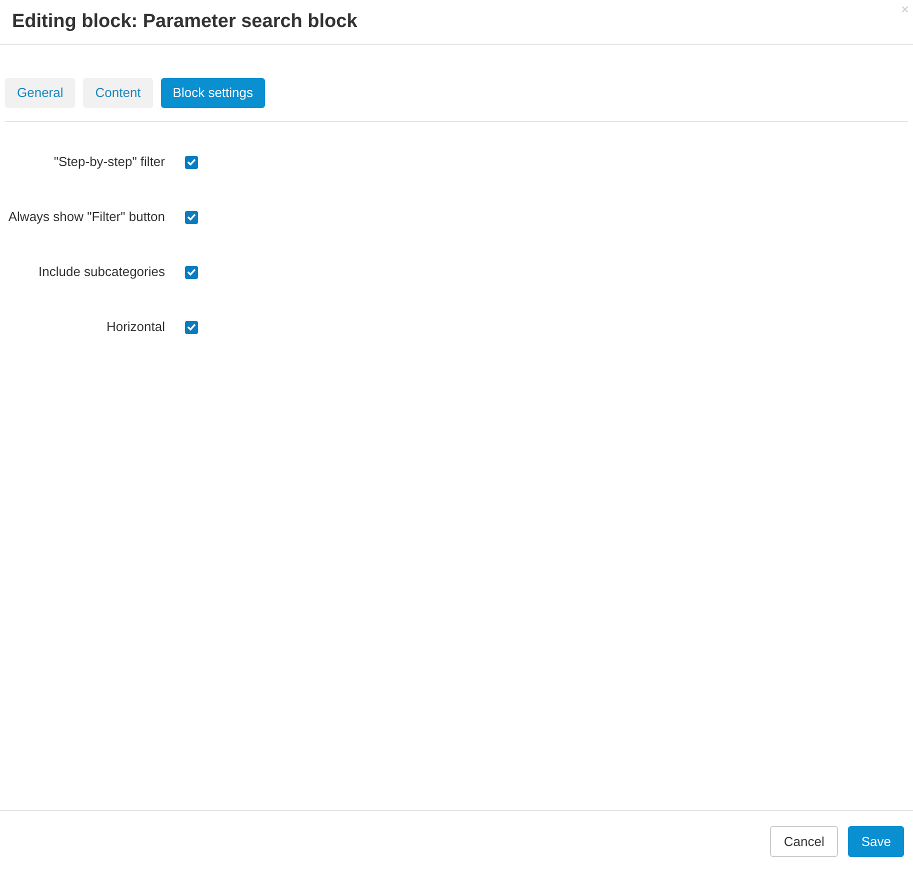  I want to click on setting-label: Horizontal, so click(135, 327).